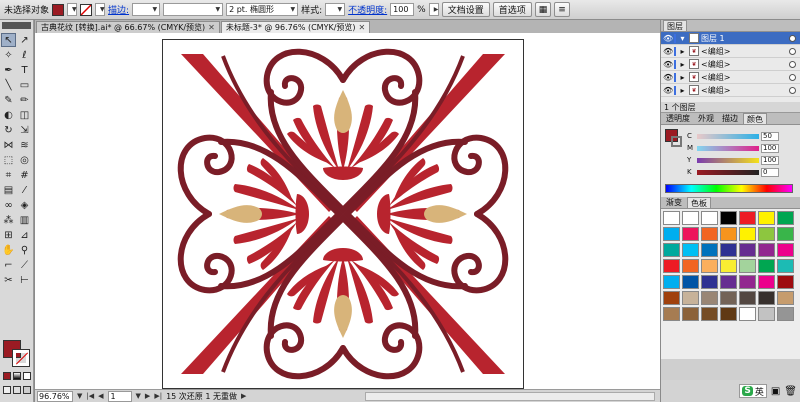 This screenshot has height=402, width=800. I want to click on next-artboard-icon: ▶, so click(147, 396).